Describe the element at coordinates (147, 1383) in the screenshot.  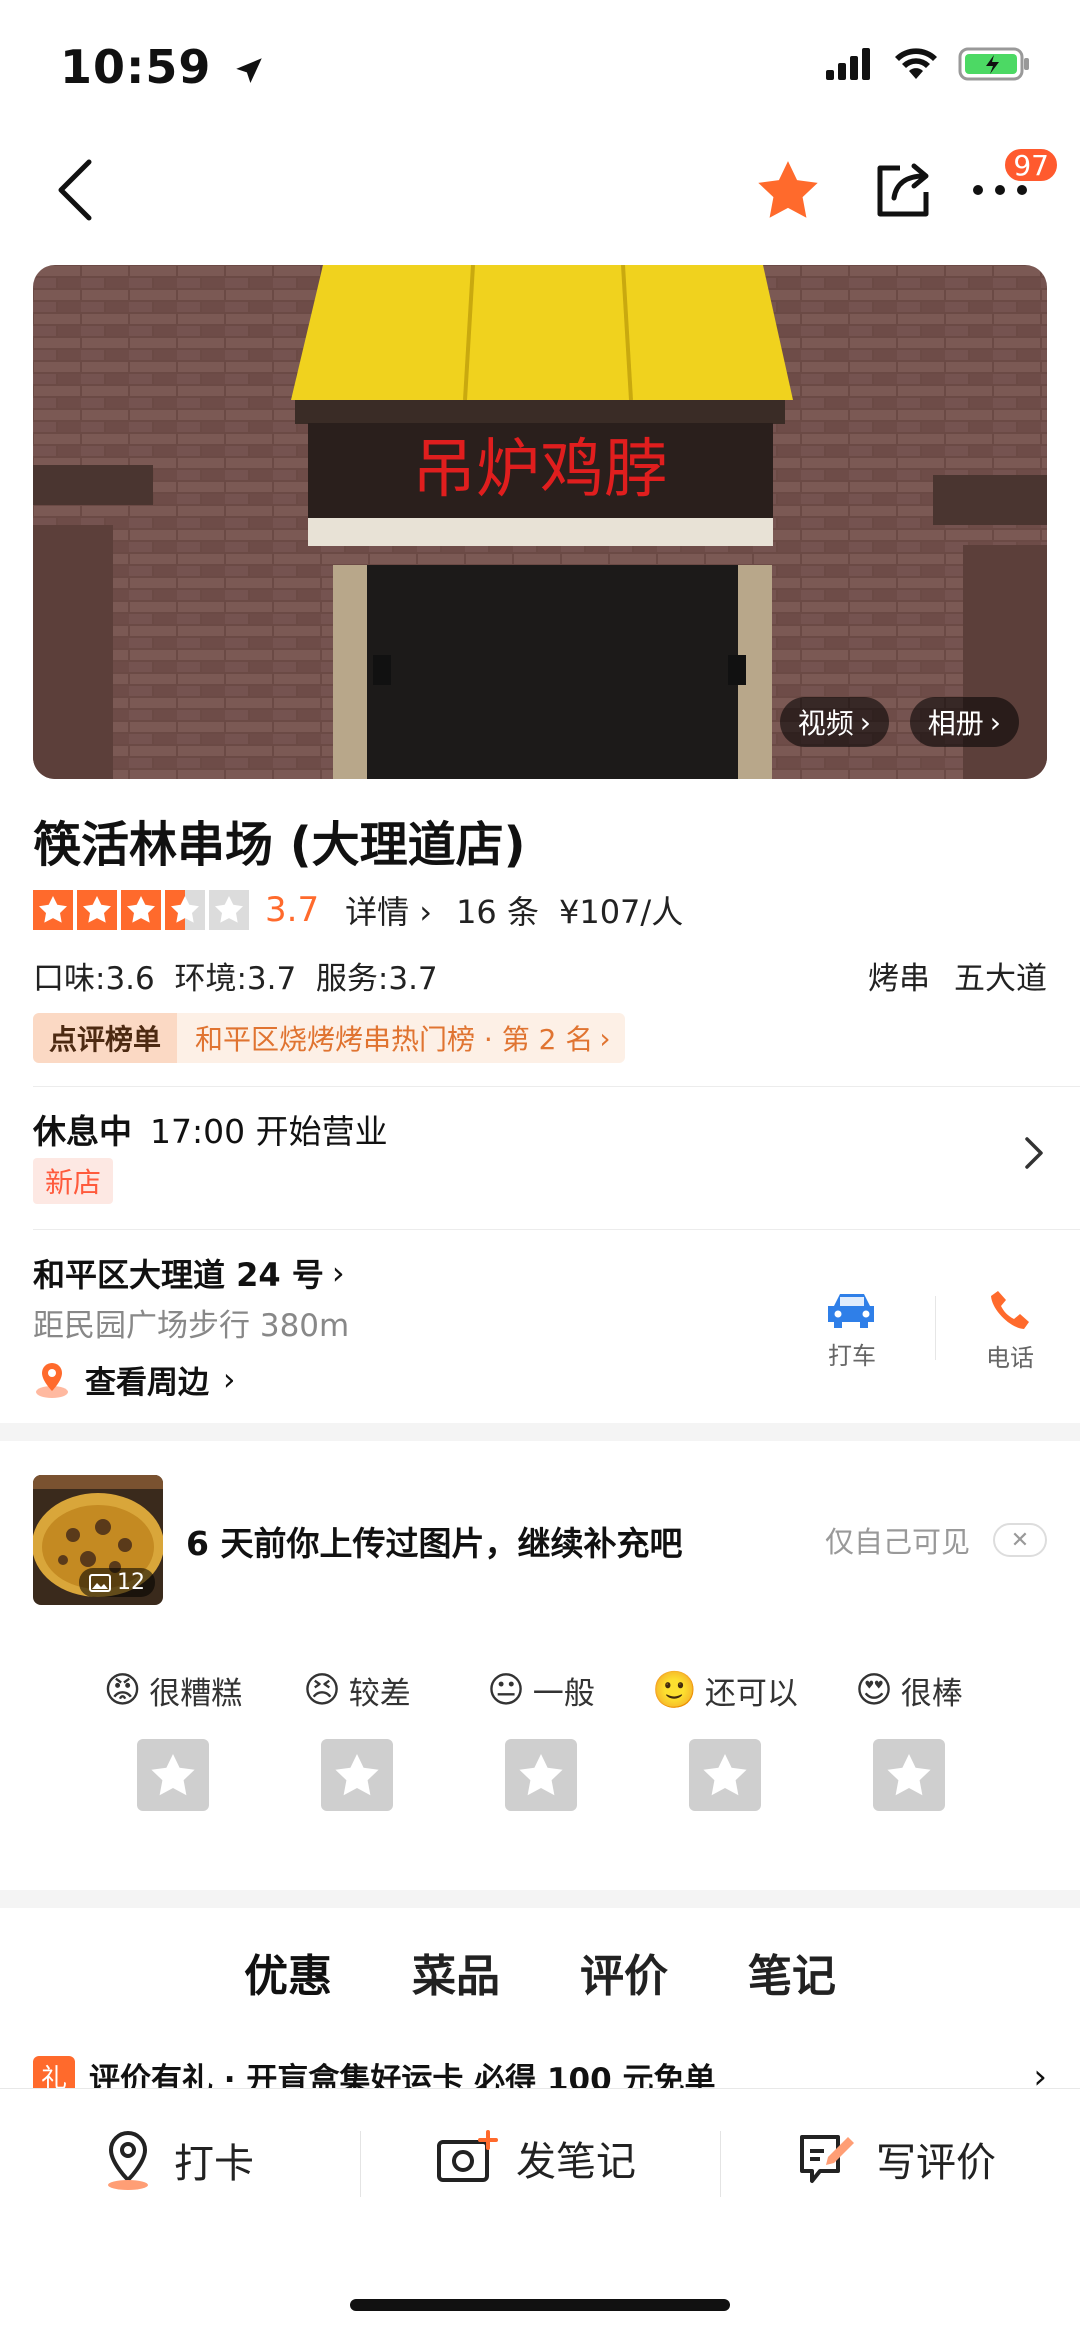
I see `nearby-label: 查看周边` at that location.